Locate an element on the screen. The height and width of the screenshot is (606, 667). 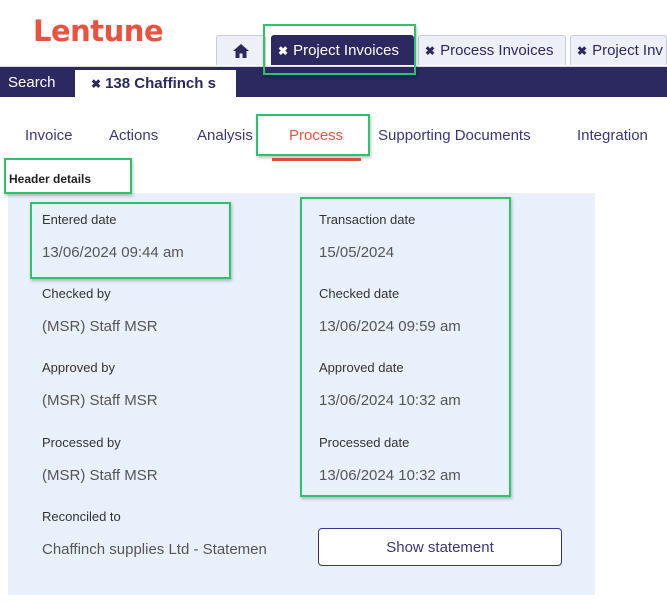
tab-label: Project Inv is located at coordinates (627, 50).